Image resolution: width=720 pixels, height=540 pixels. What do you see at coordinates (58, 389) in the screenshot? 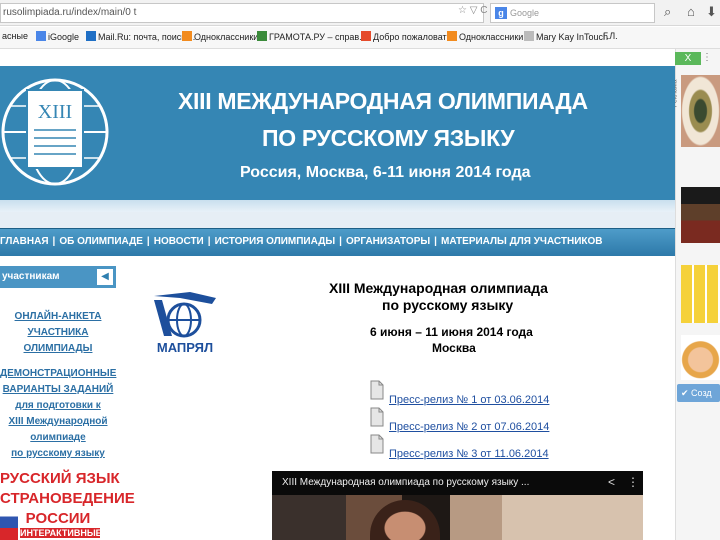
I see `link-line: ВАРИАНТЫ ЗАДАНИЙ` at bounding box center [58, 389].